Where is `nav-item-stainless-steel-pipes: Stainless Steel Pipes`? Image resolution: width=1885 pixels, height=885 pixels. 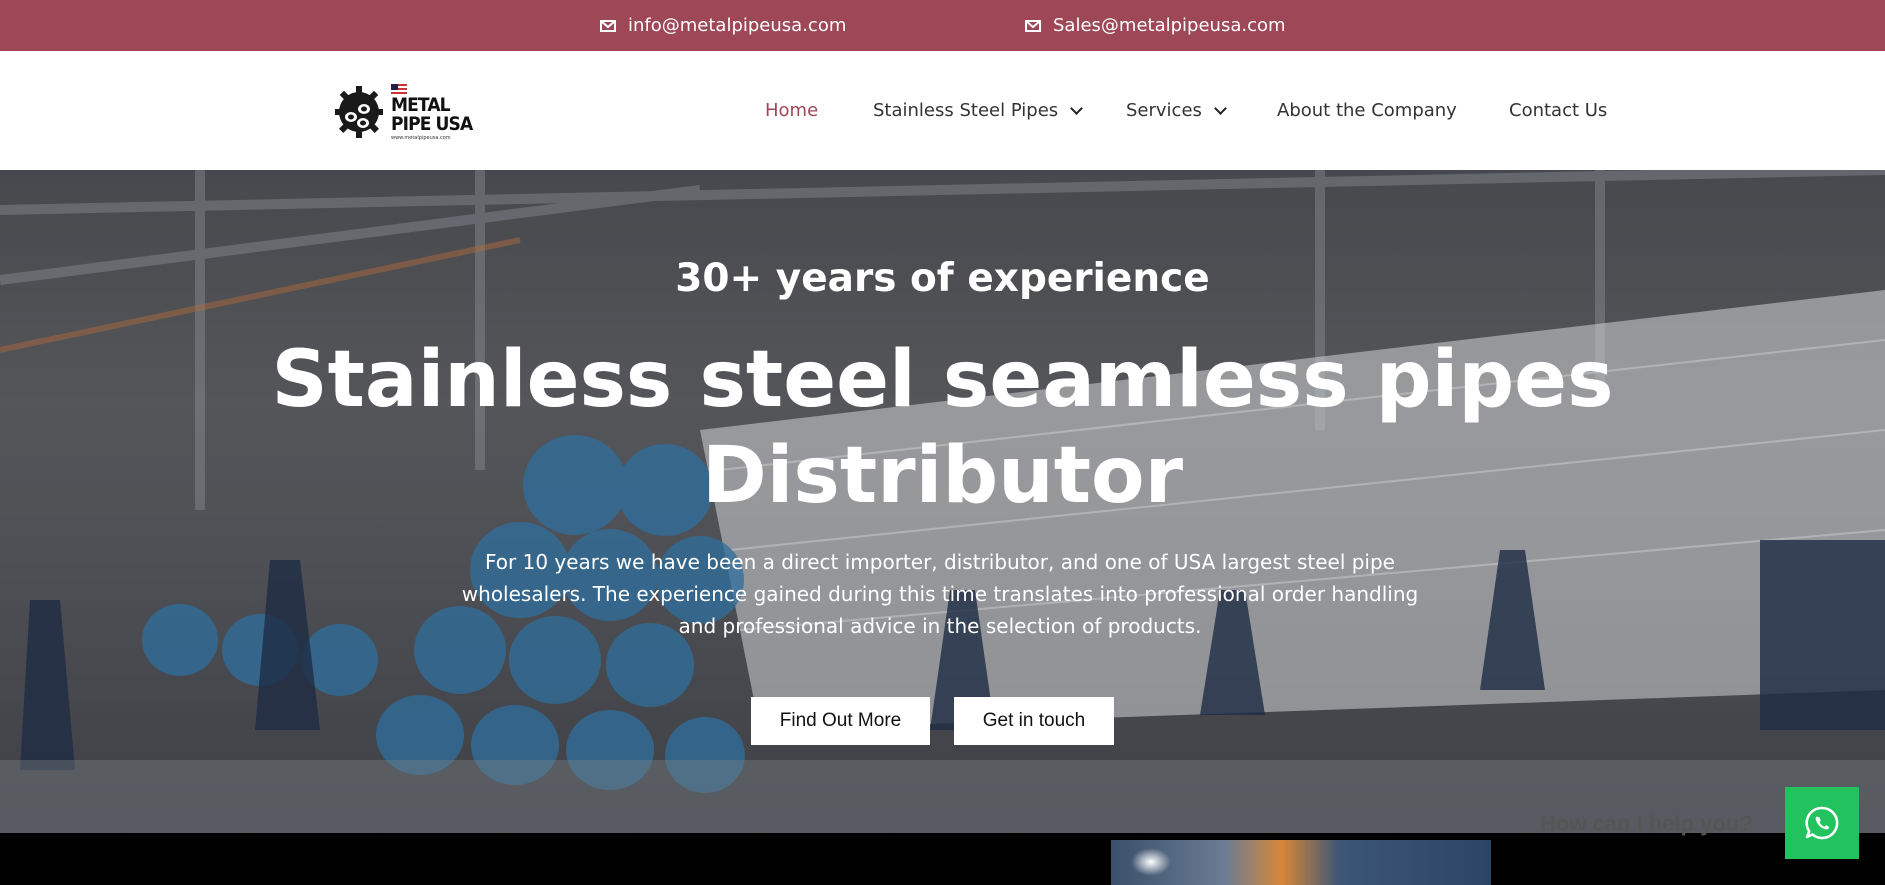
nav-item-stainless-steel-pipes: Stainless Steel Pipes is located at coordinates (978, 110).